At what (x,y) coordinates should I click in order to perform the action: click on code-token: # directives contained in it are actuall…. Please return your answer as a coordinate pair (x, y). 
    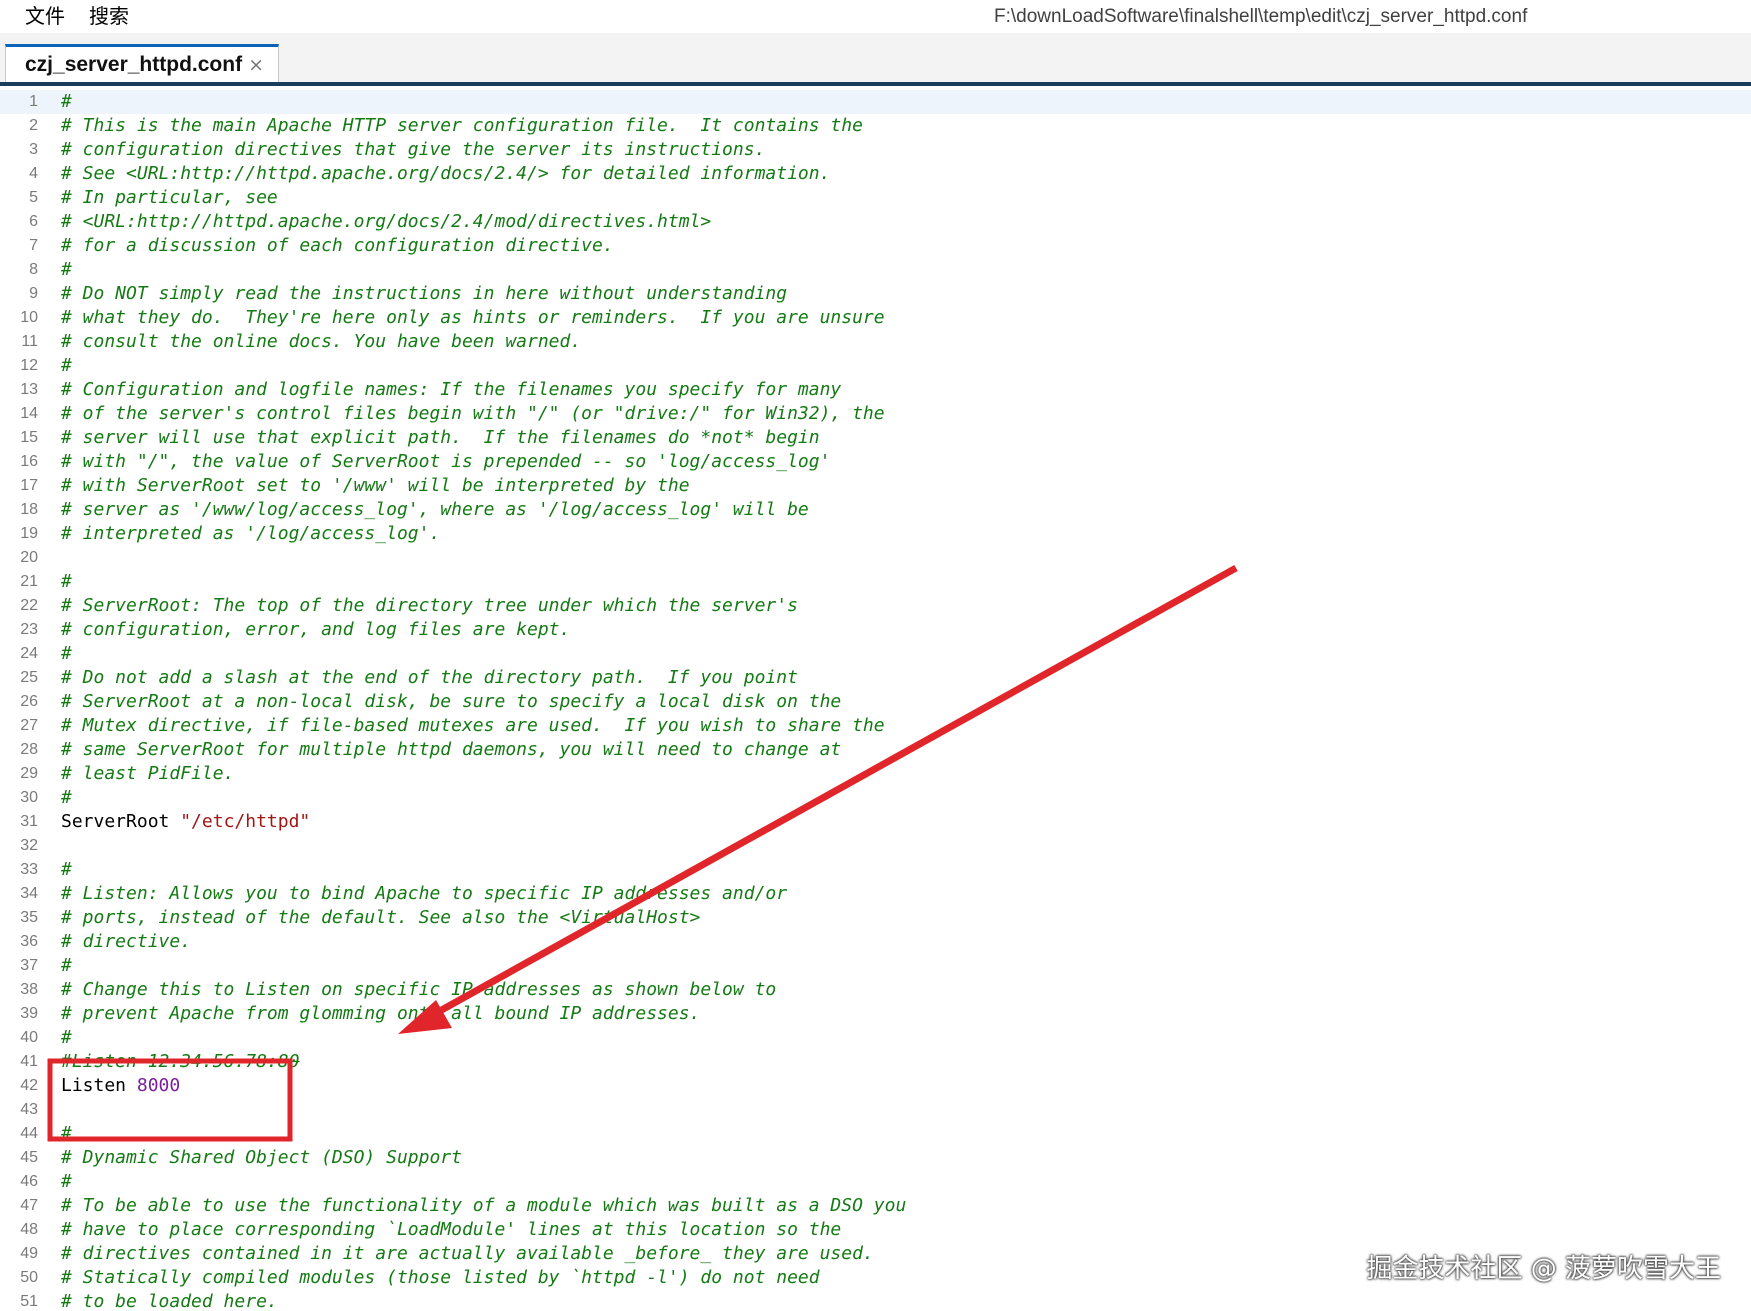
    Looking at the image, I should click on (467, 1253).